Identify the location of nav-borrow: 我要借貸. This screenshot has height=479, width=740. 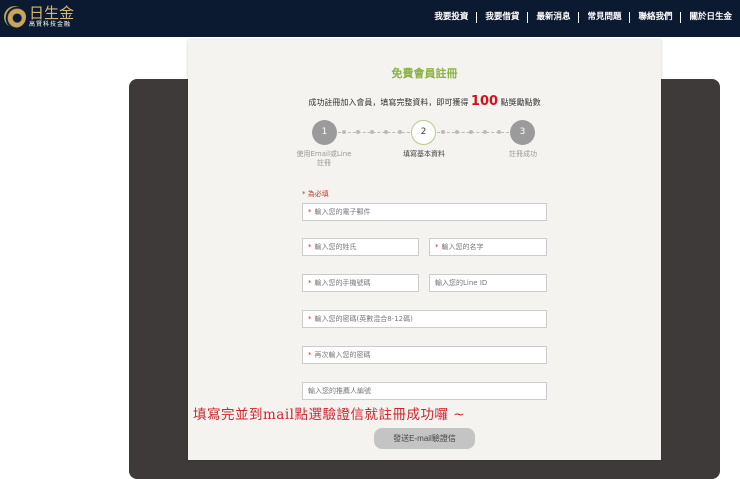
(501, 17).